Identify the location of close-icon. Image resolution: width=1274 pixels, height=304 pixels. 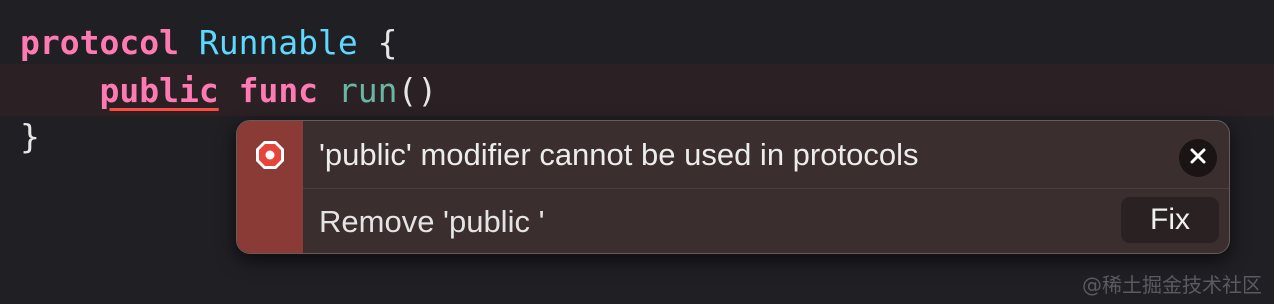
(1198, 158).